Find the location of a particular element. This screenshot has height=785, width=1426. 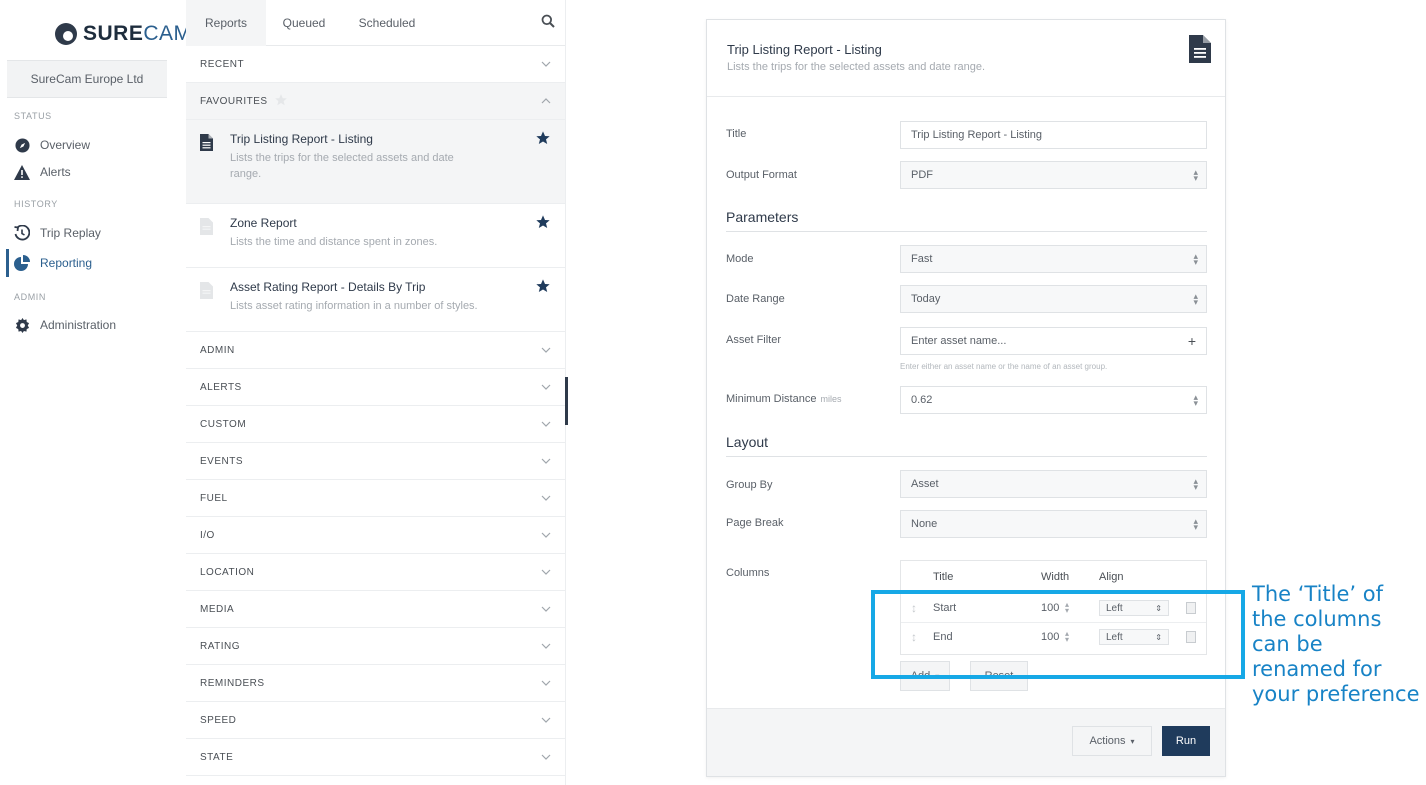

stepper-arrows-icon: ▴ ▾ is located at coordinates (1195, 400).